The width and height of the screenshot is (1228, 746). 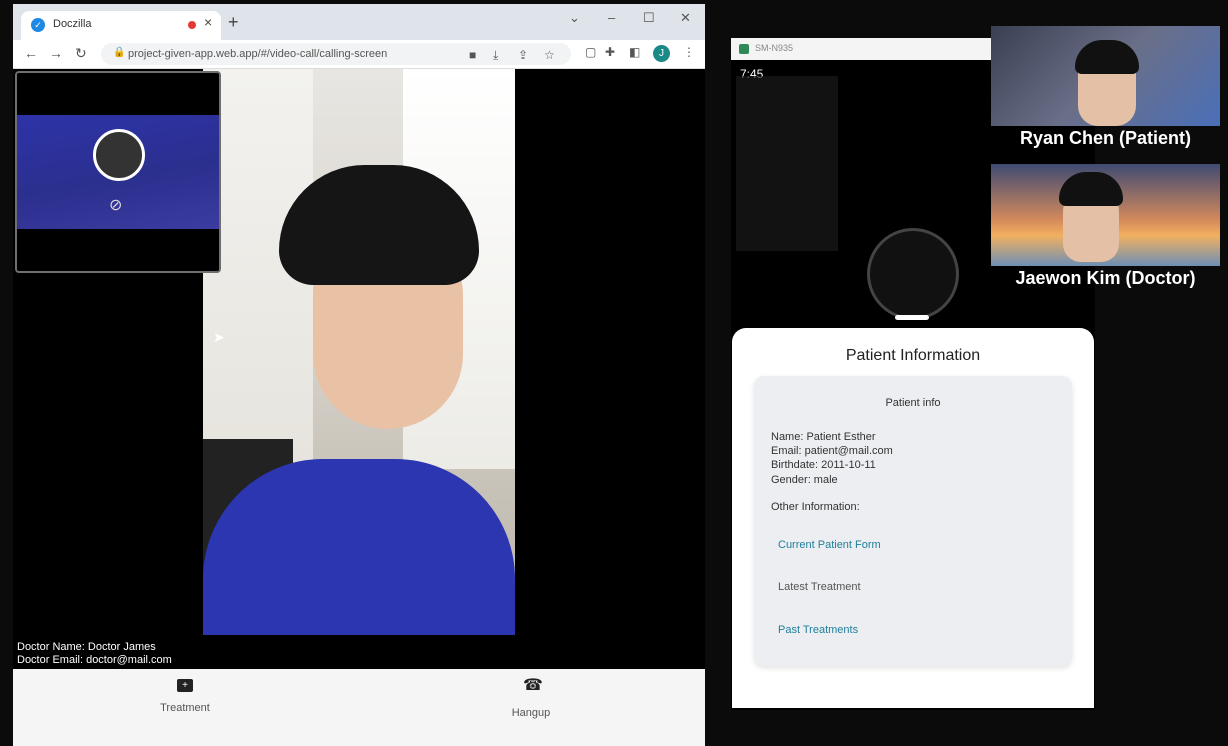 I want to click on video-off-icon: ⊘, so click(x=116, y=205).